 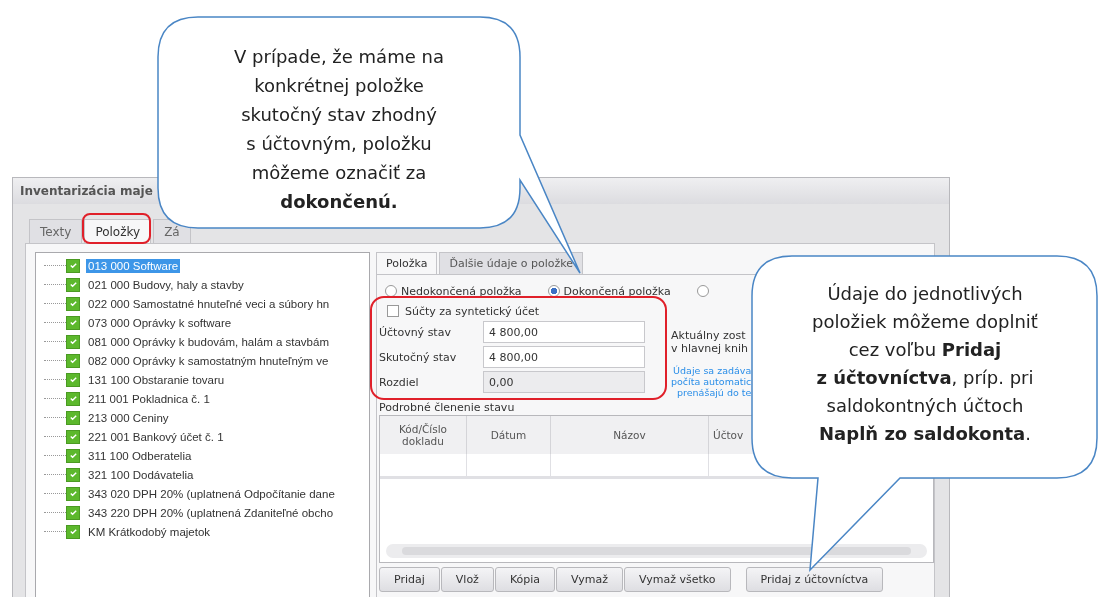 I want to click on tab: Položka, so click(x=407, y=263).